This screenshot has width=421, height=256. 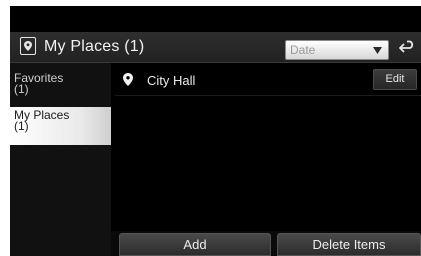 I want to click on delete-items-button: Delete Items, so click(x=349, y=244).